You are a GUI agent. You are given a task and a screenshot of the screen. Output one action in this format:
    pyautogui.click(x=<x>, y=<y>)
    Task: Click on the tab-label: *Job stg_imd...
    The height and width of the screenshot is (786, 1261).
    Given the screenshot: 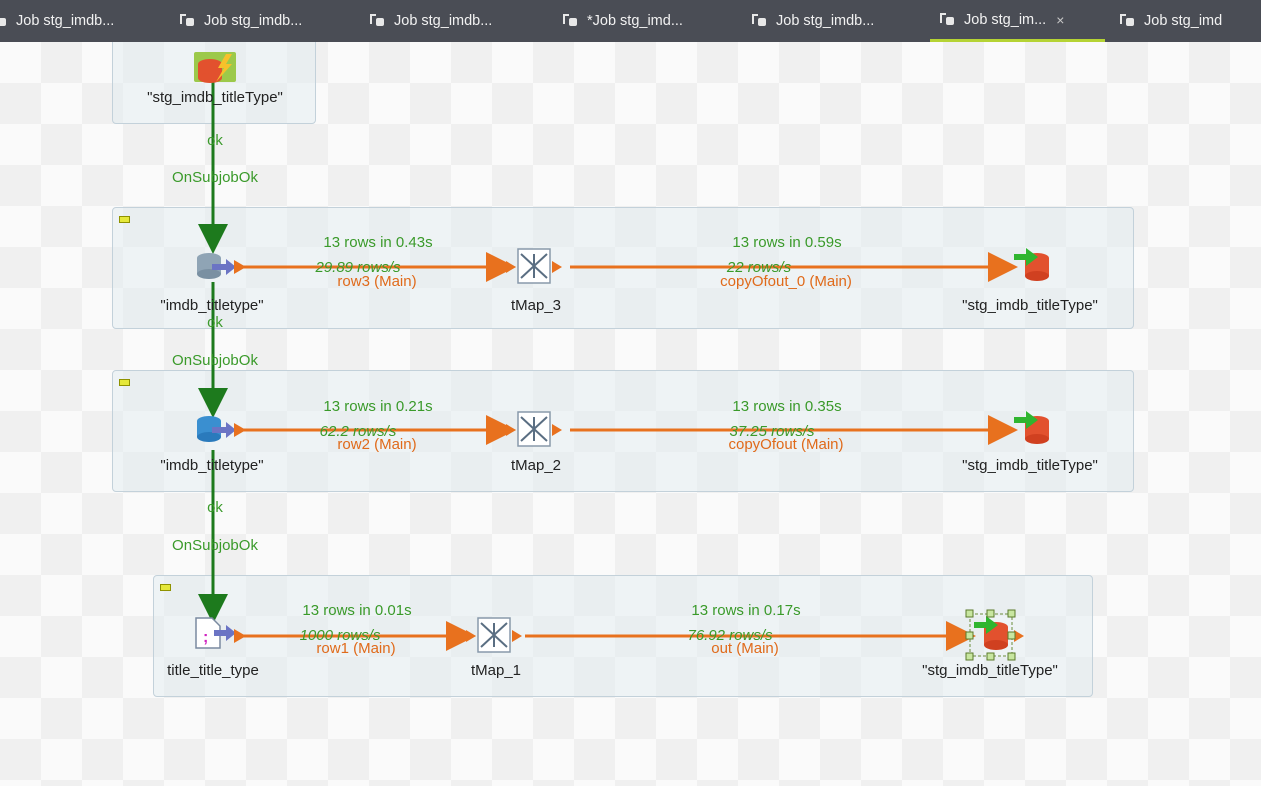 What is the action you would take?
    pyautogui.click(x=635, y=21)
    